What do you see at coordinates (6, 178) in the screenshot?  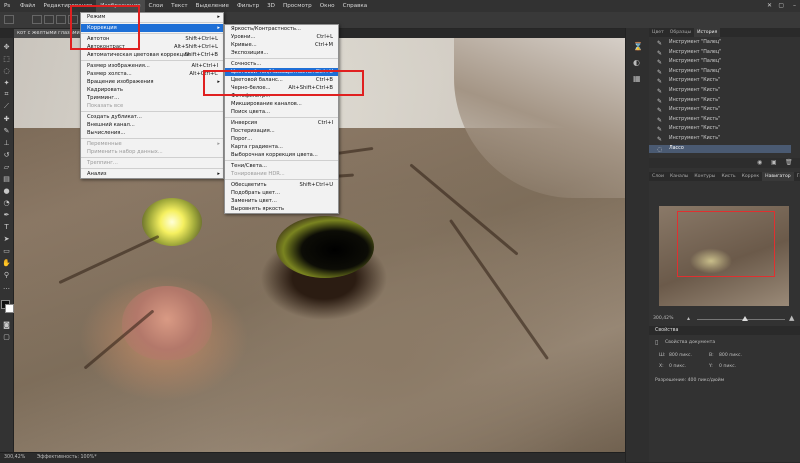 I see `gradient-tool-icon: ▤` at bounding box center [6, 178].